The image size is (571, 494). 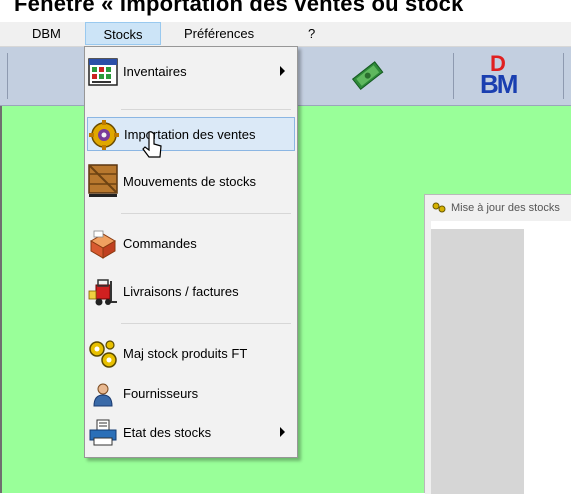 What do you see at coordinates (103, 244) in the screenshot?
I see `order-box-icon` at bounding box center [103, 244].